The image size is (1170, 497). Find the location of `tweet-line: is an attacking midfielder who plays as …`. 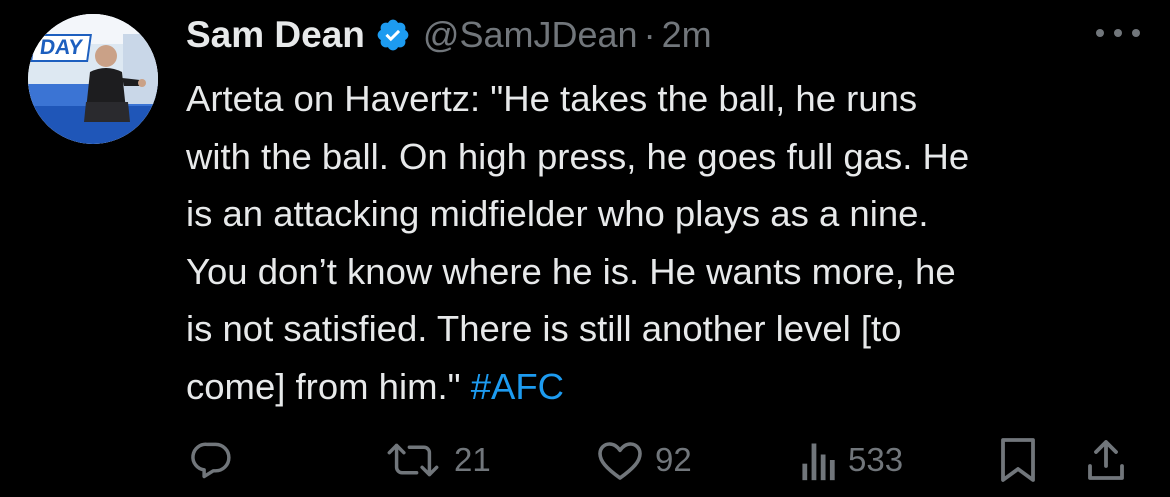

tweet-line: is an attacking midfielder who plays as … is located at coordinates (557, 214).